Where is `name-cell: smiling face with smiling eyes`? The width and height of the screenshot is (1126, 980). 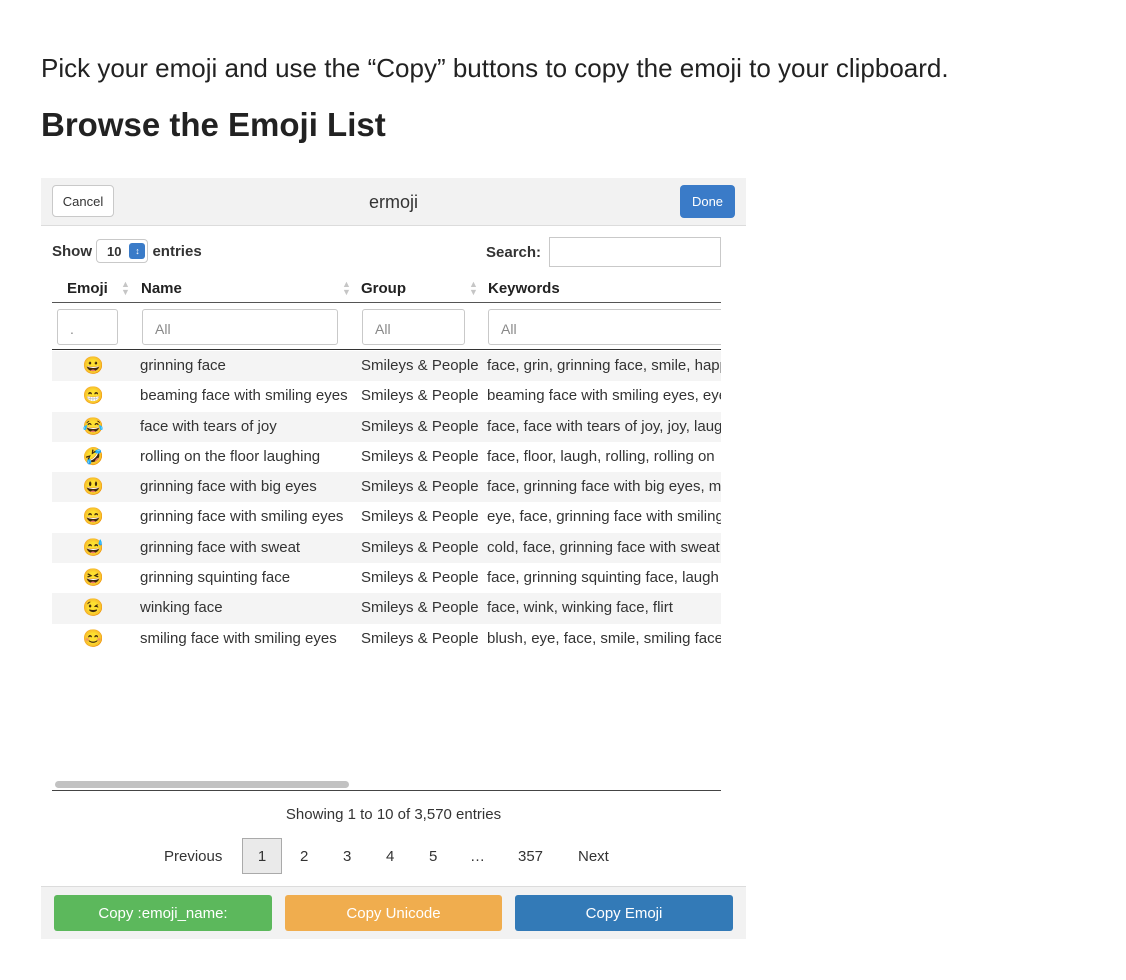 name-cell: smiling face with smiling eyes is located at coordinates (238, 638).